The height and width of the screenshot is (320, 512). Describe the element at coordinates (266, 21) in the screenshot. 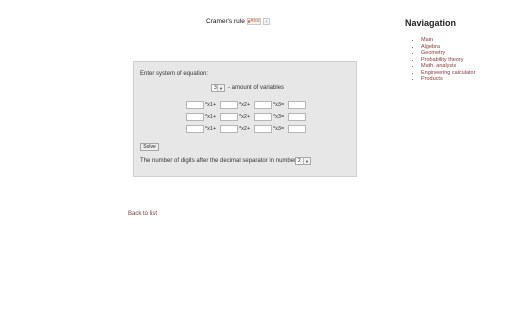

I see `share-button: +` at that location.